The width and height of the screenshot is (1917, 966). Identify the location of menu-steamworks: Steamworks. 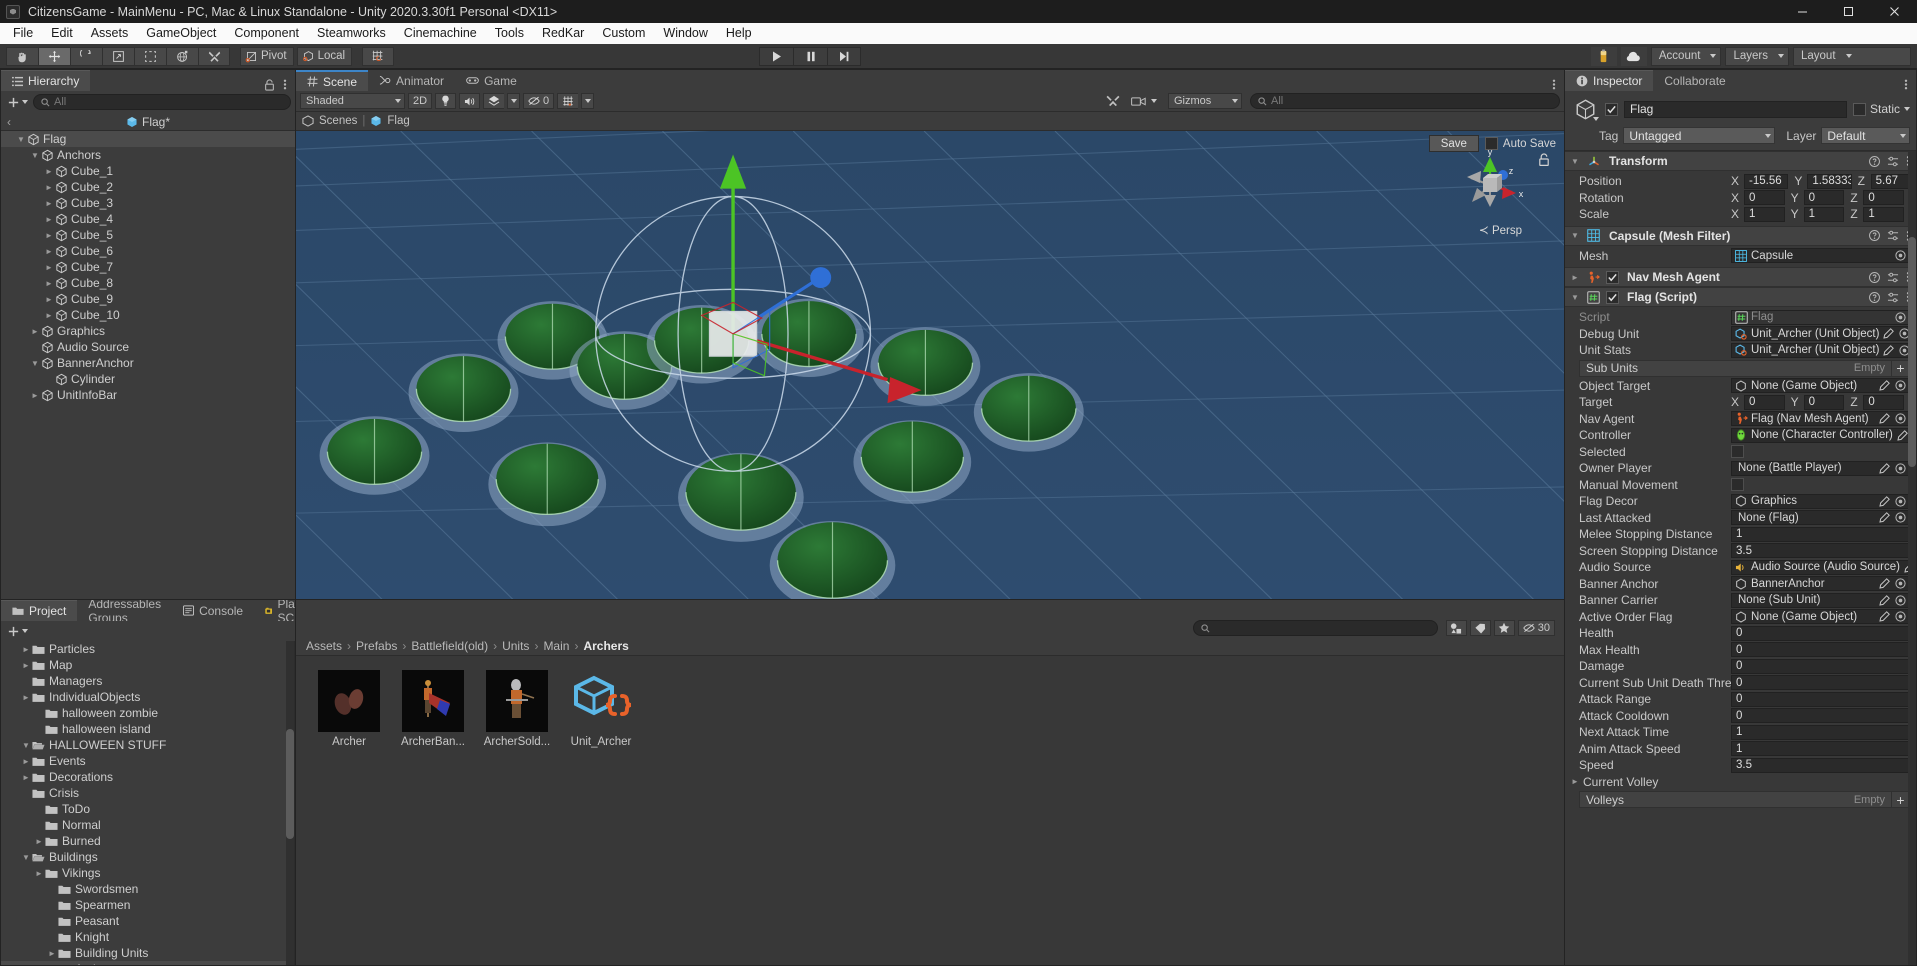
(351, 33).